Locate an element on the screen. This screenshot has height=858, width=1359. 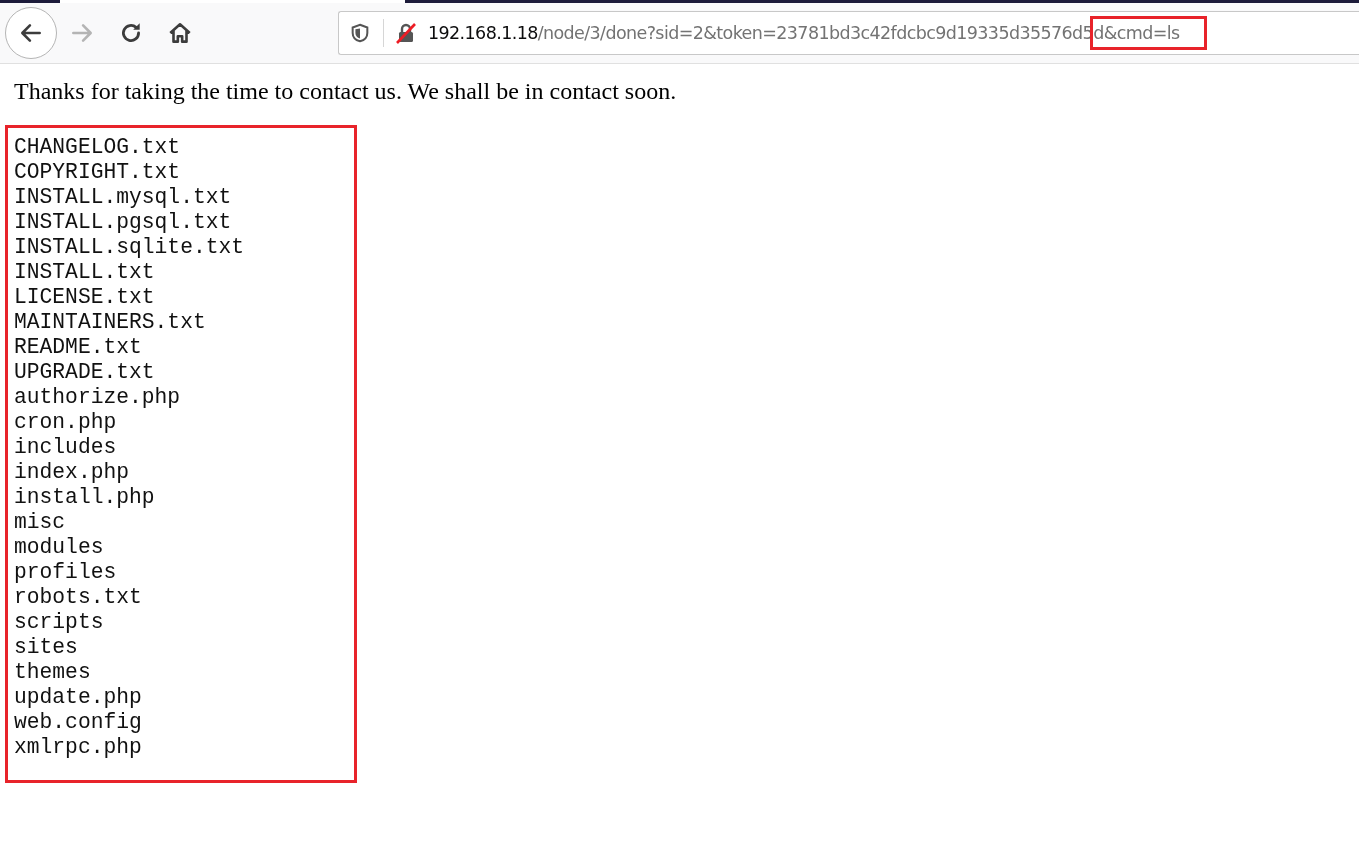
file-name: robots.txt is located at coordinates (78, 597).